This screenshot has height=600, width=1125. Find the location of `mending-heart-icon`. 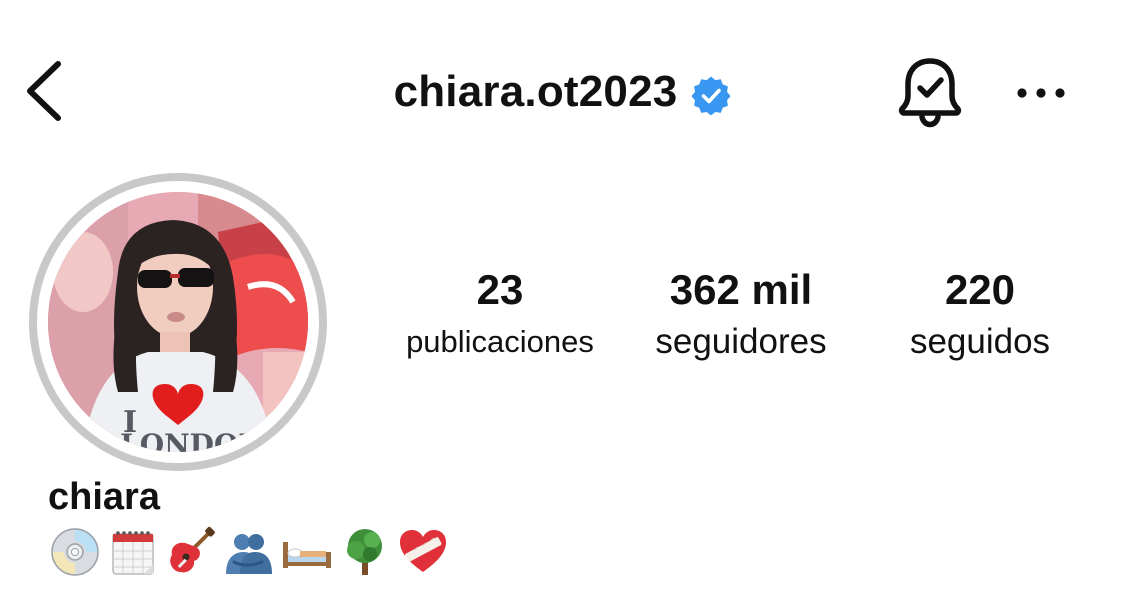

mending-heart-icon is located at coordinates (423, 552).